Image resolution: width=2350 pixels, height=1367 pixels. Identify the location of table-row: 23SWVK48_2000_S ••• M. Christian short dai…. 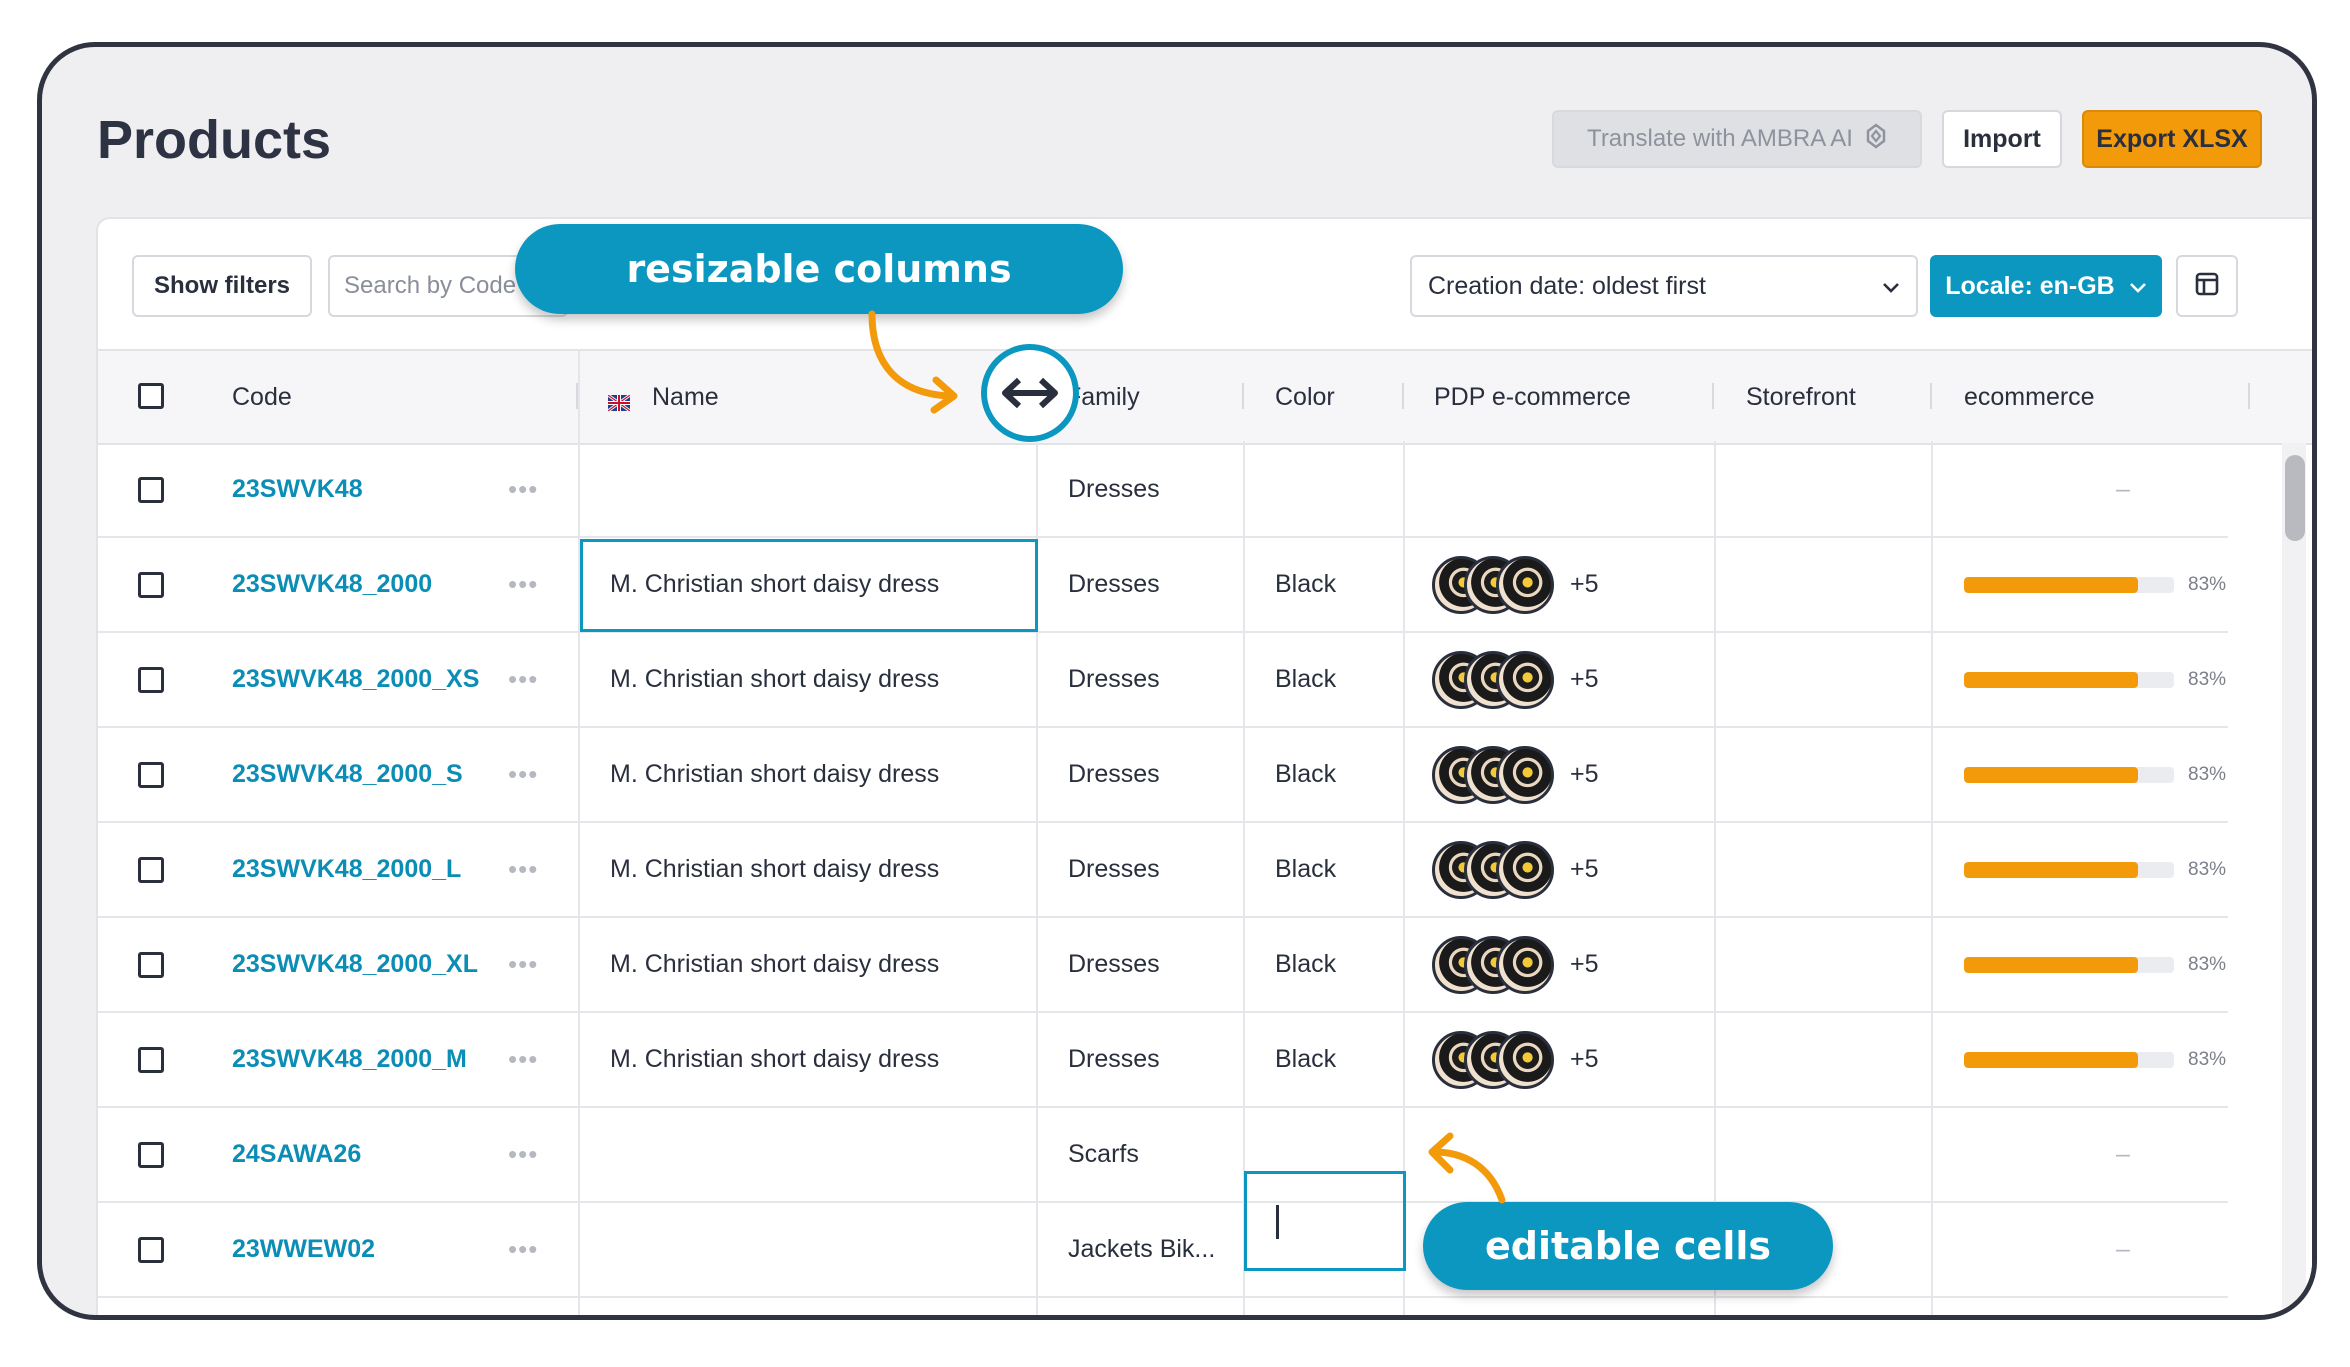
(1163, 775).